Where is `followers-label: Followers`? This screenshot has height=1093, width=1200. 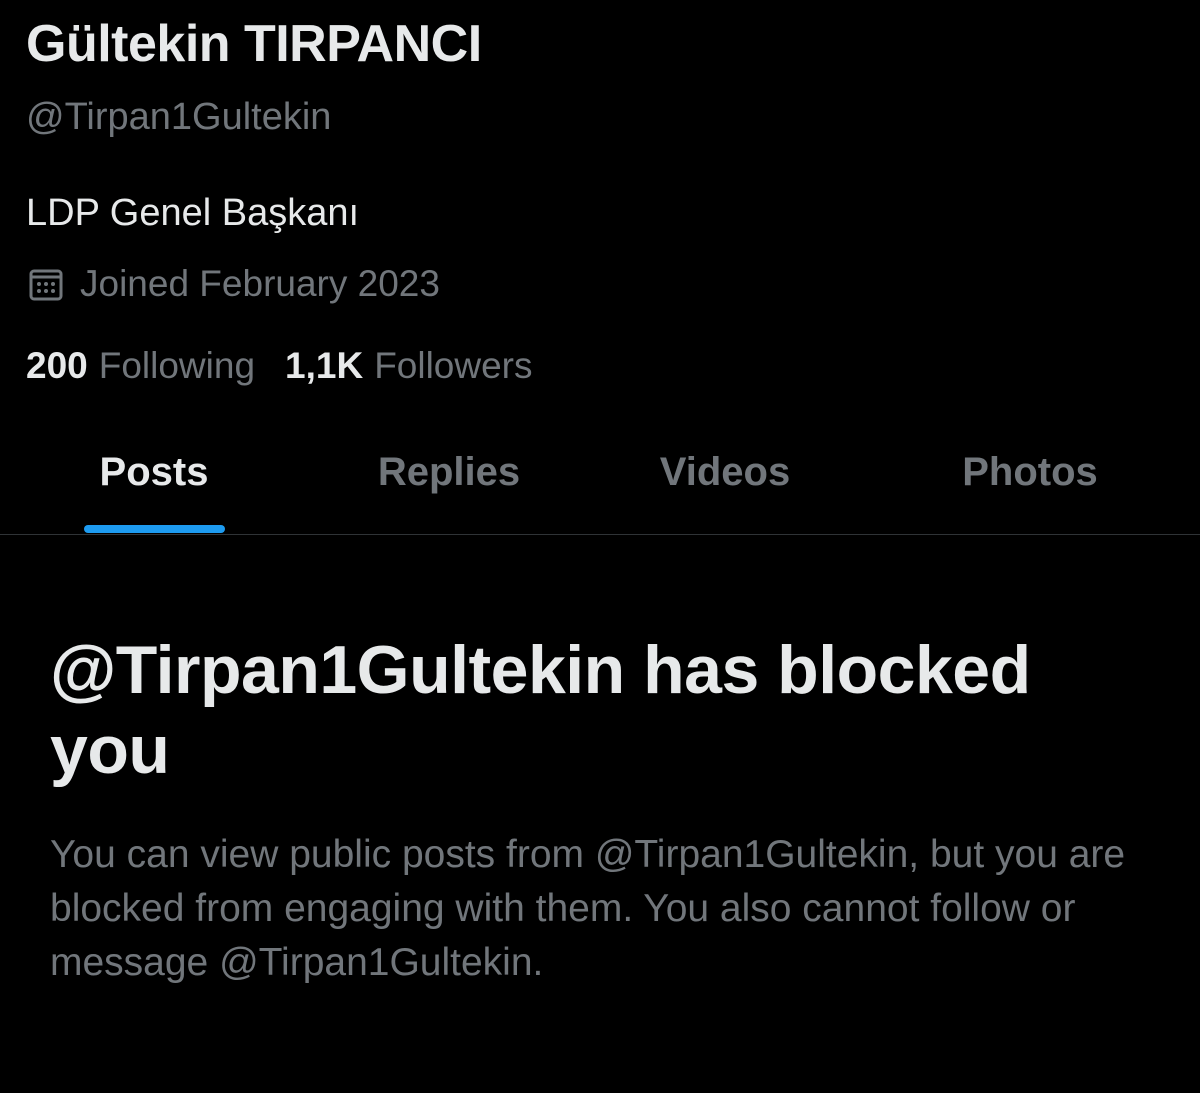
followers-label: Followers is located at coordinates (453, 365).